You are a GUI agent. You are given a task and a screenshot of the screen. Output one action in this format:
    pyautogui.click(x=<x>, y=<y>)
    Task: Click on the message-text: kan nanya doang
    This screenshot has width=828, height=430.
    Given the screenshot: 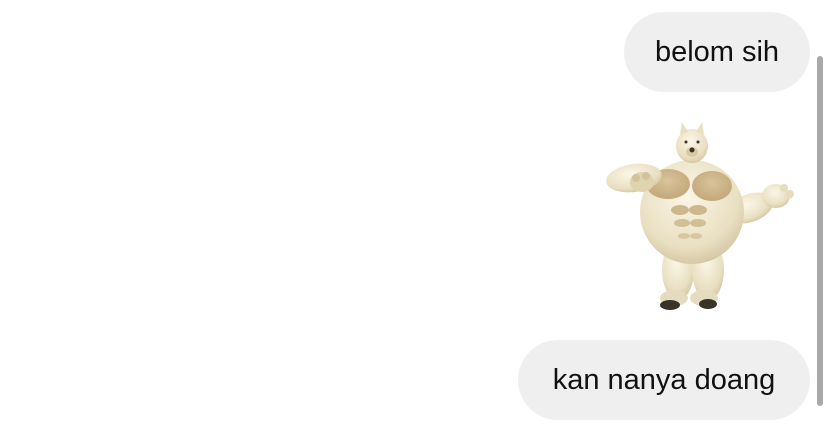 What is the action you would take?
    pyautogui.click(x=664, y=379)
    